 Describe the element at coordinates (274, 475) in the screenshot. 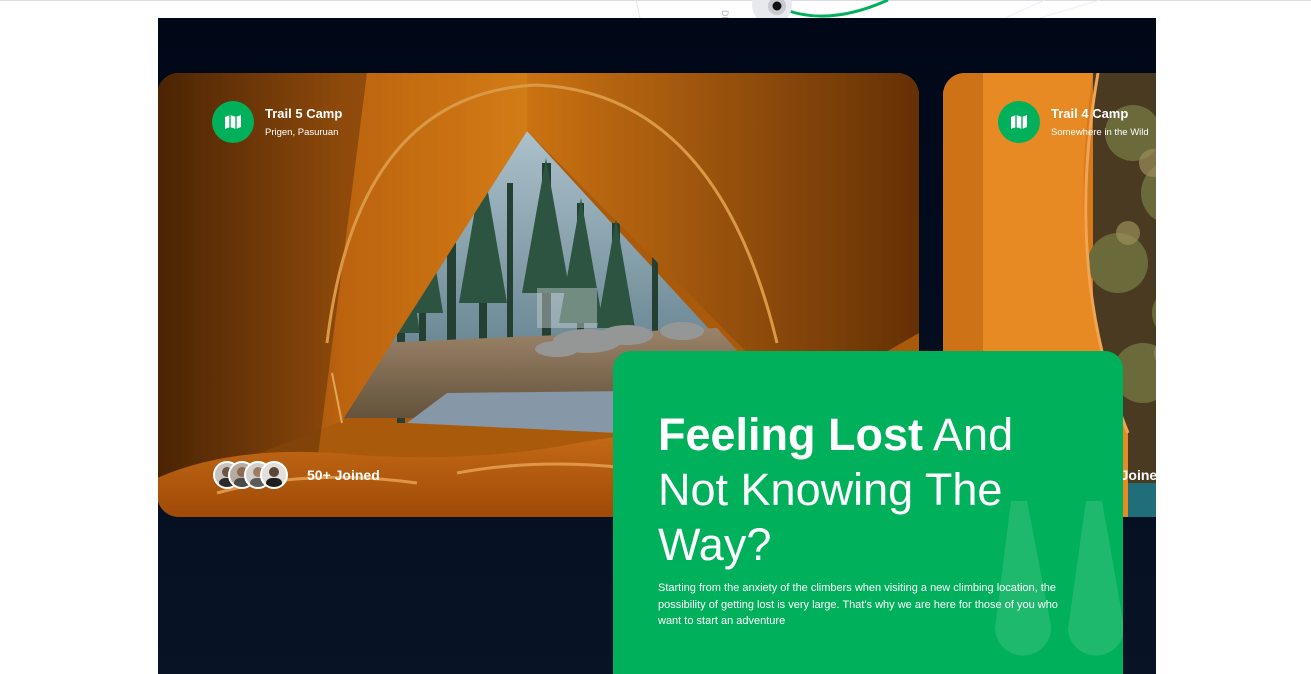

I see `avatar` at that location.